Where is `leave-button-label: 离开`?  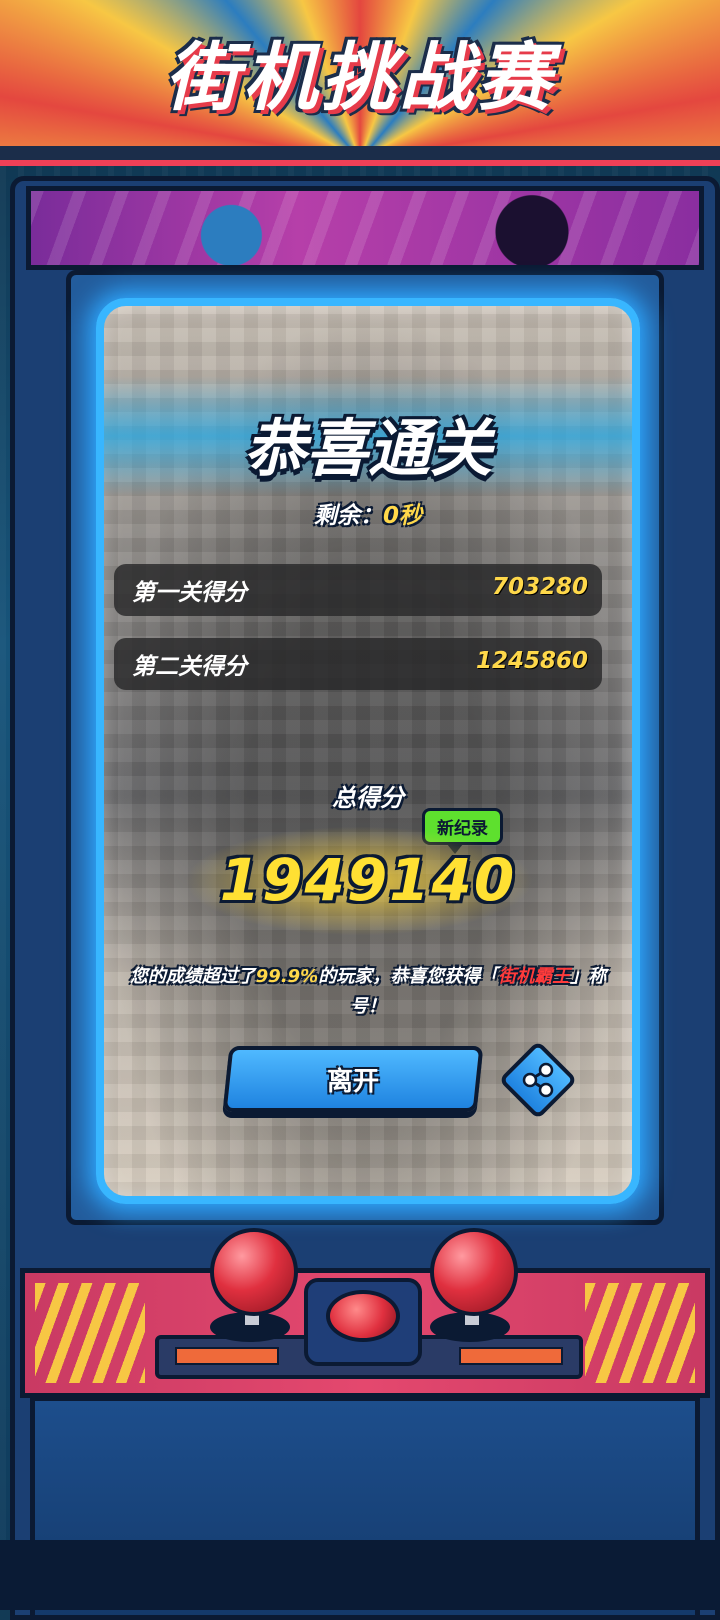 leave-button-label: 离开 is located at coordinates (352, 1081).